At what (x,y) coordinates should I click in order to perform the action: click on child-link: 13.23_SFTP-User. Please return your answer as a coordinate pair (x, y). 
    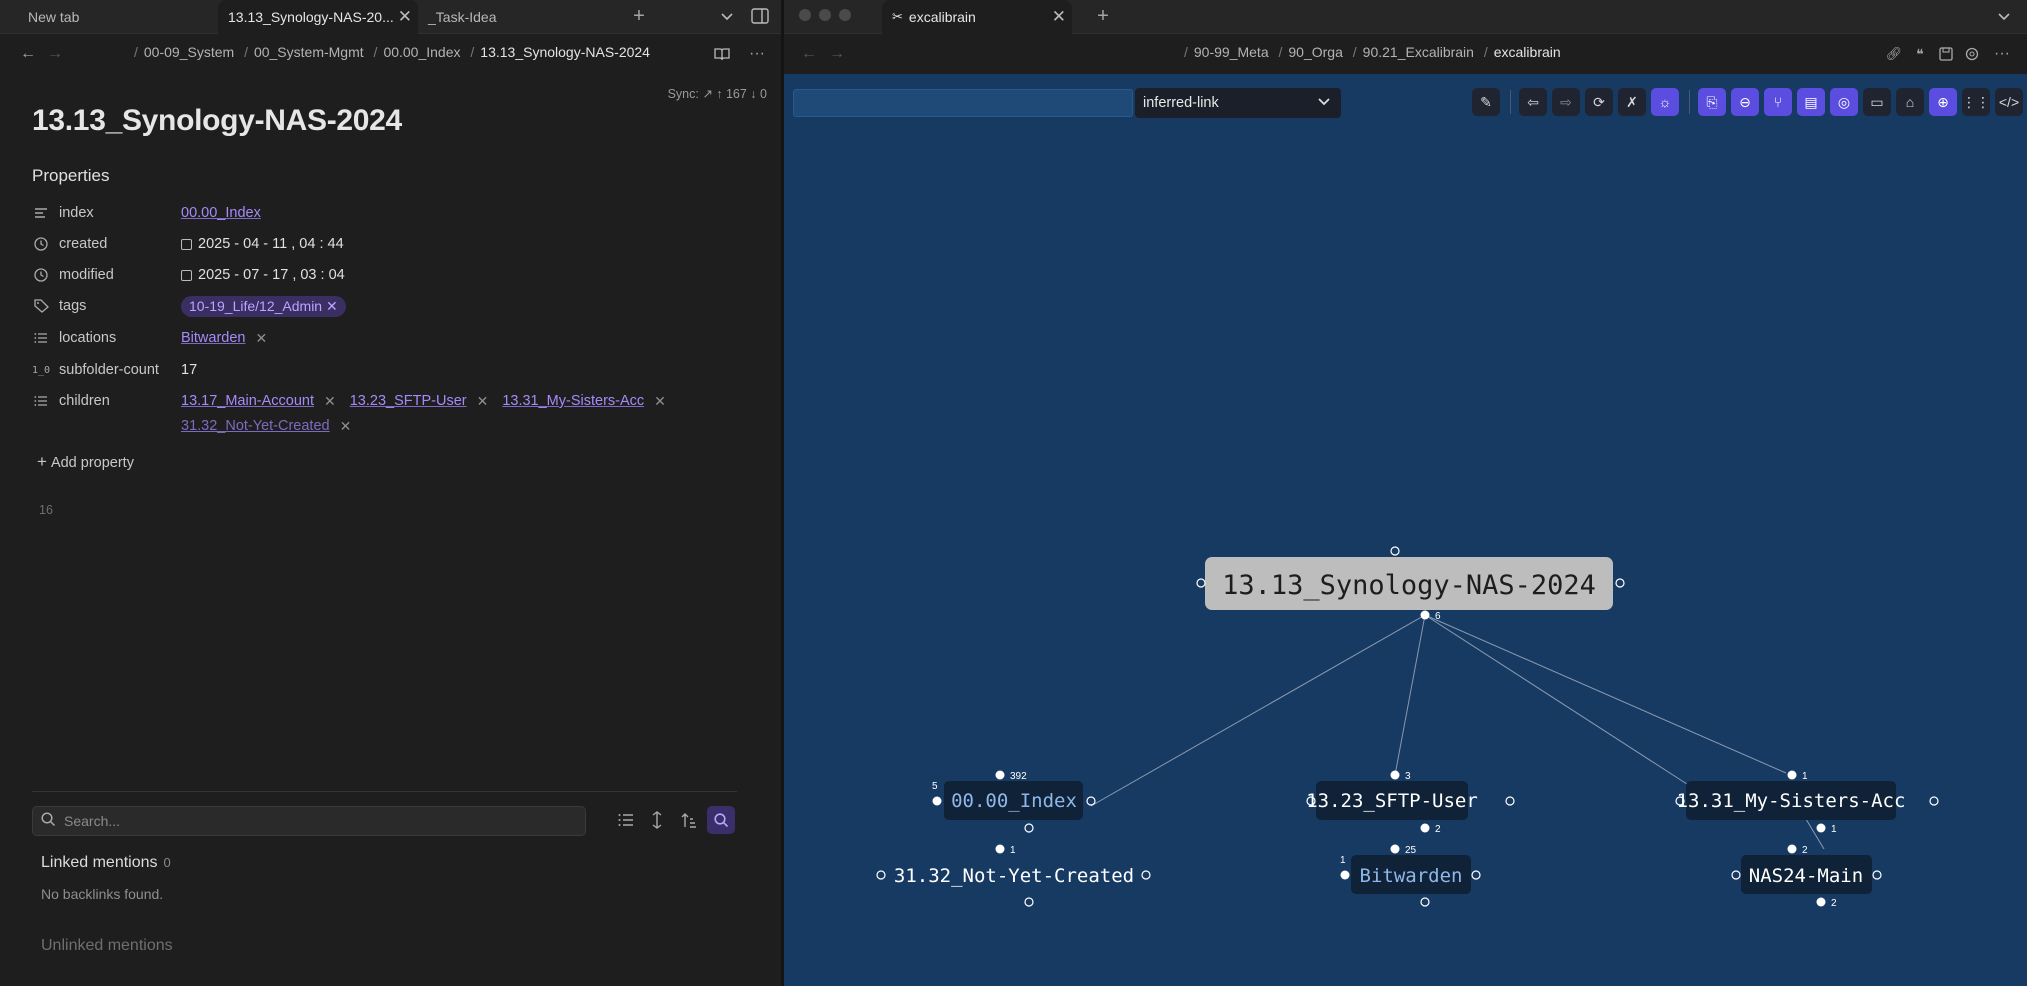
    Looking at the image, I should click on (408, 401).